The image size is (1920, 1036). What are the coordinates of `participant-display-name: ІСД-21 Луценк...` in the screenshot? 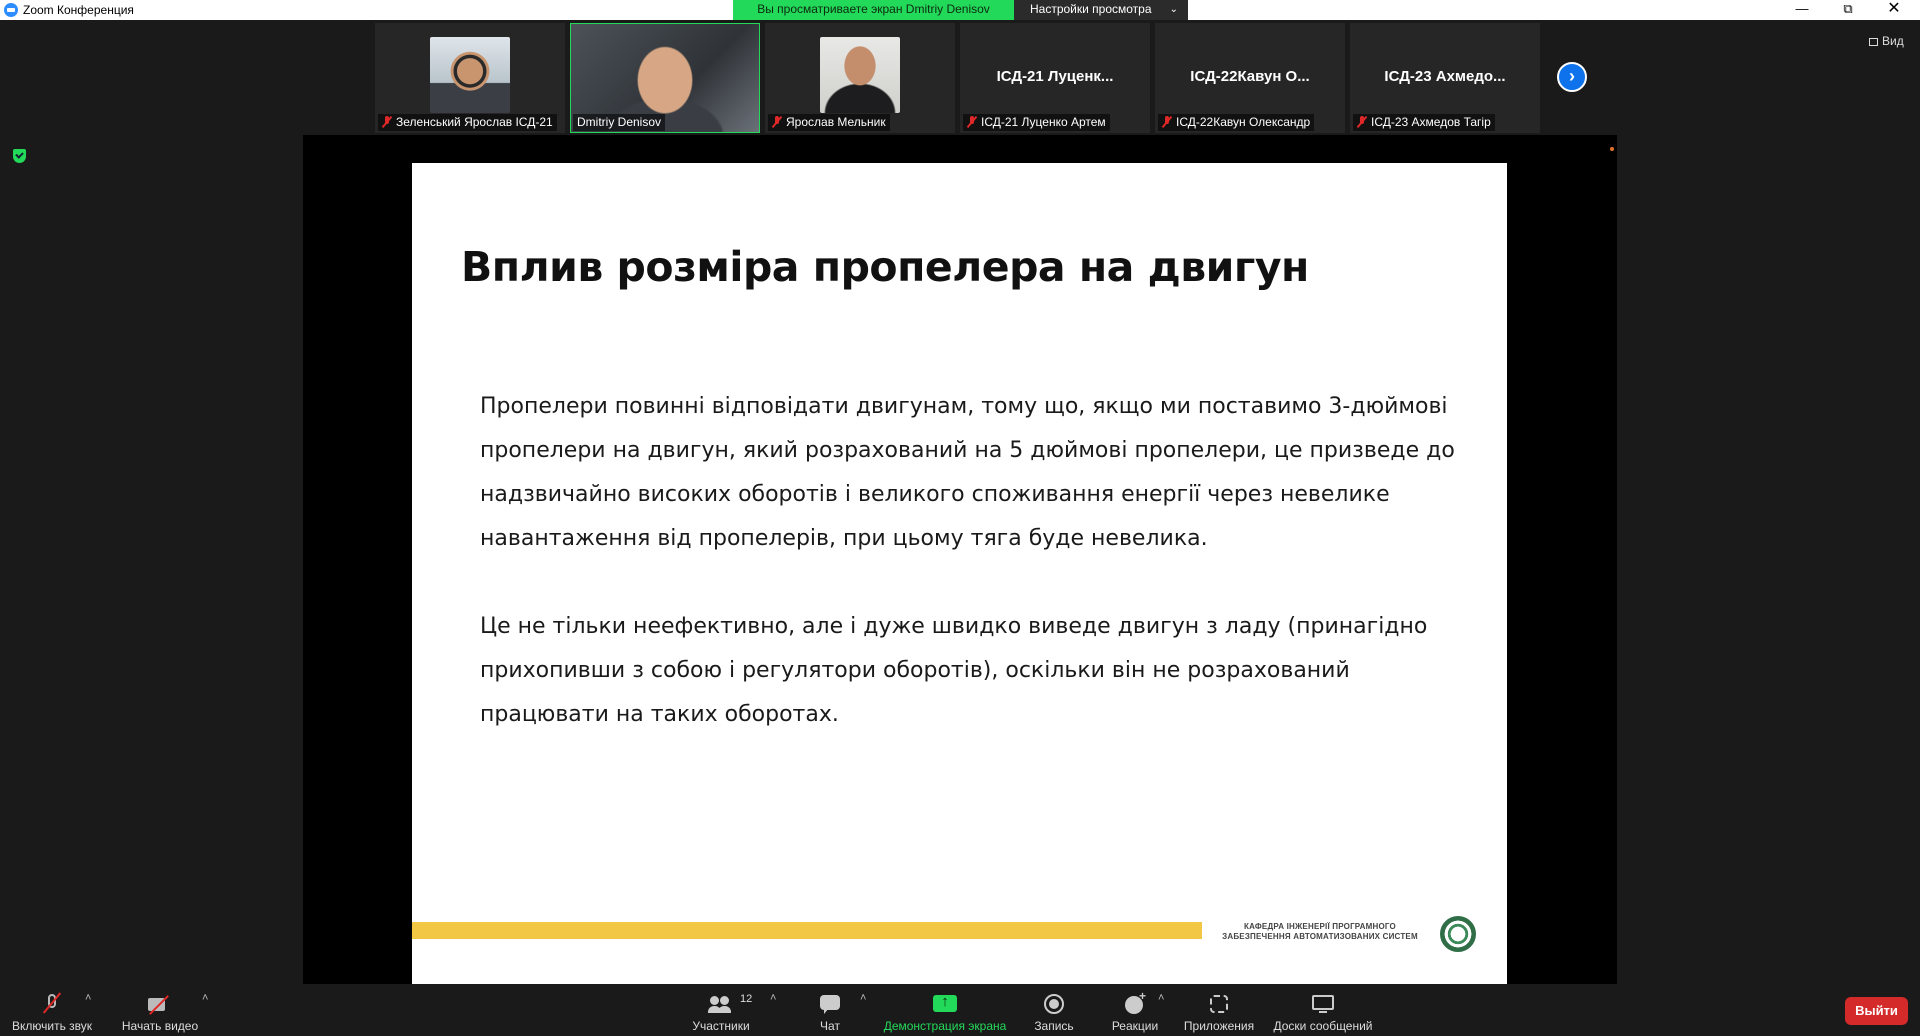 It's located at (1055, 76).